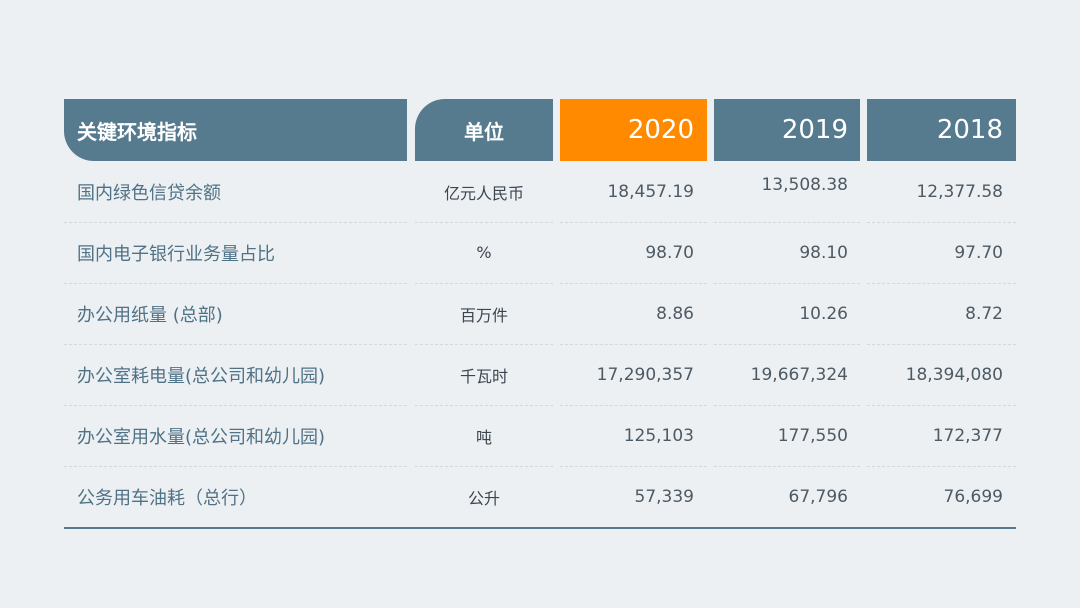 The image size is (1080, 608). Describe the element at coordinates (235, 130) in the screenshot. I see `header-indicator: 关键环境指标` at that location.